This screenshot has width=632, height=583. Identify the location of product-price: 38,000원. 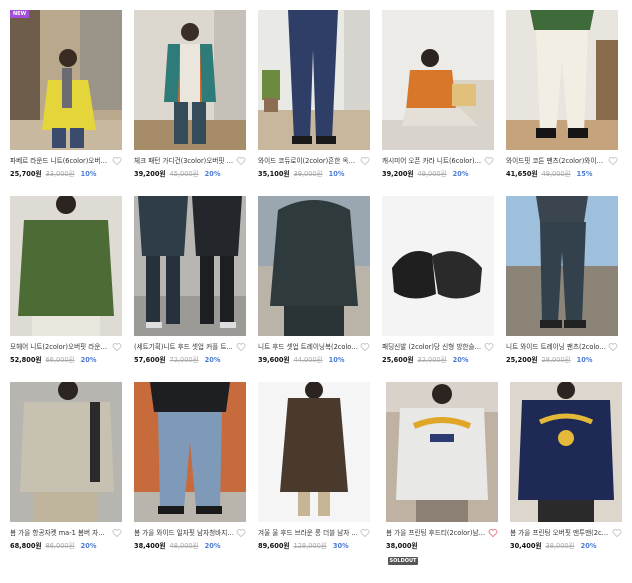
(402, 546).